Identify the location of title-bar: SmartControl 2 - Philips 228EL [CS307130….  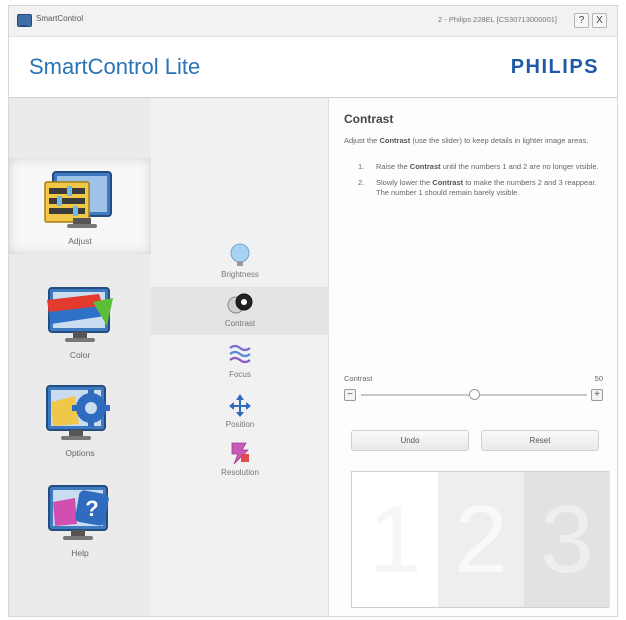
(313, 21).